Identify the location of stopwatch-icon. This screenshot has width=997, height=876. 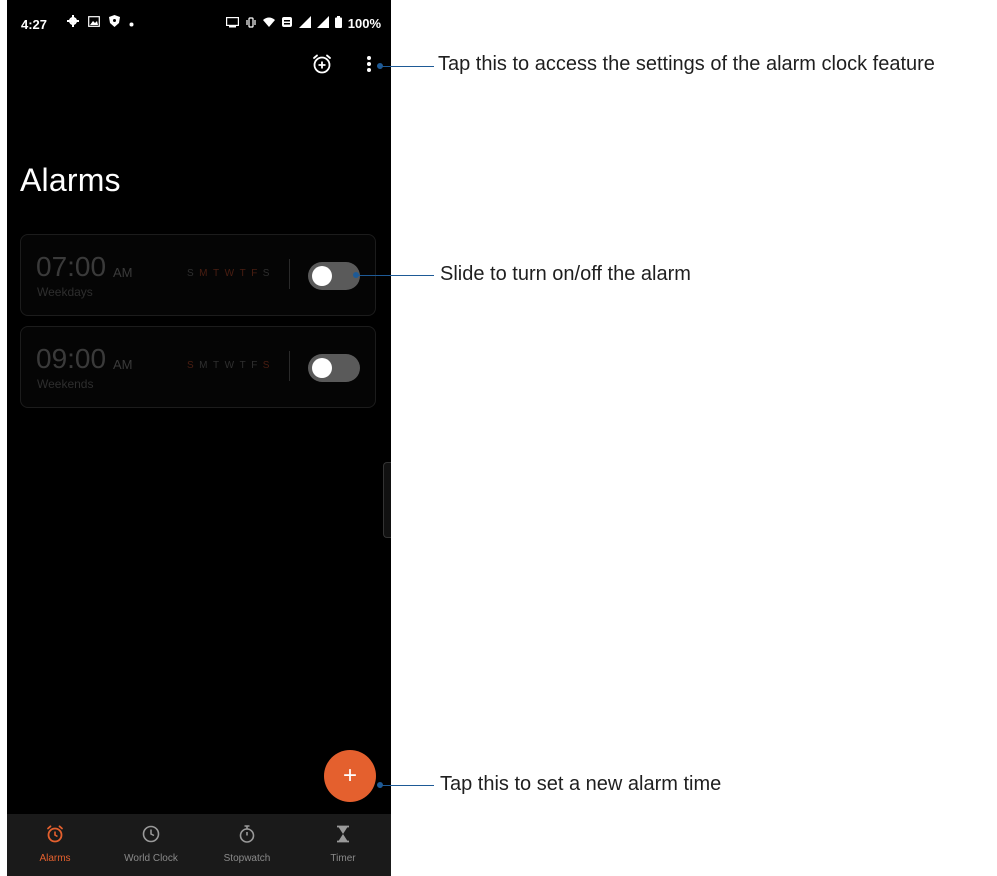
(247, 836).